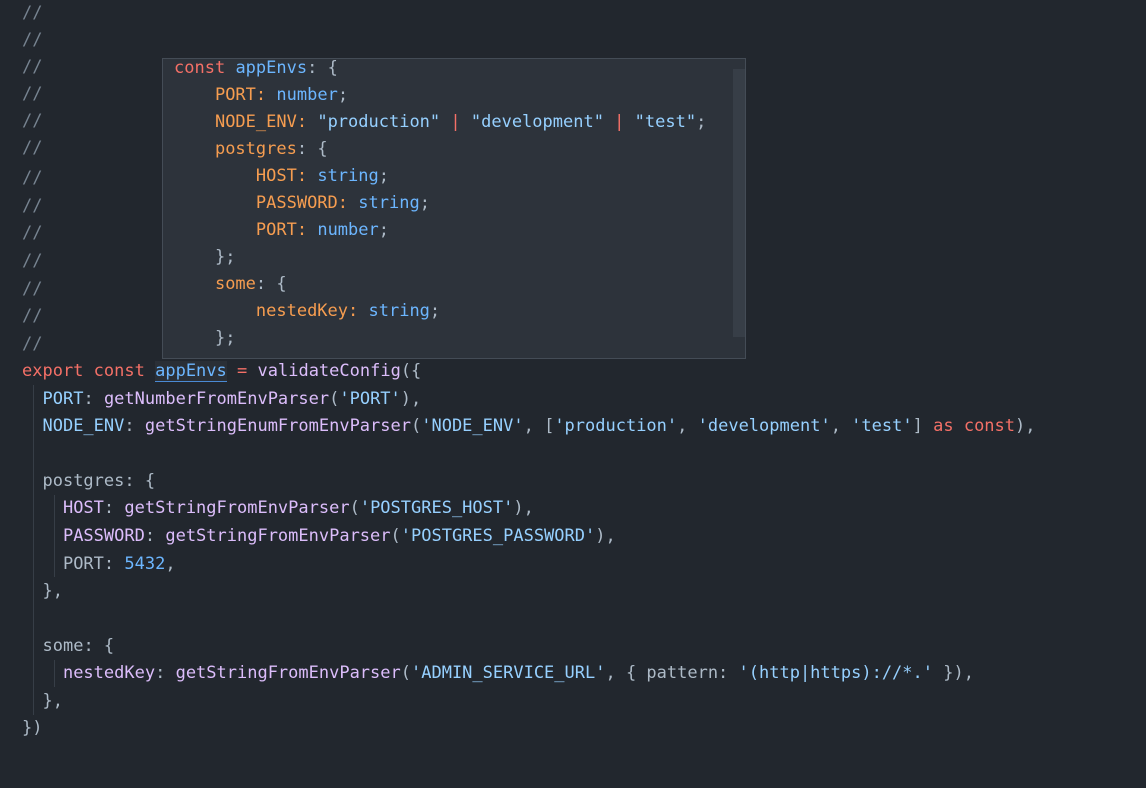 The height and width of the screenshot is (788, 1146). I want to click on punctuation: ,, so click(170, 564).